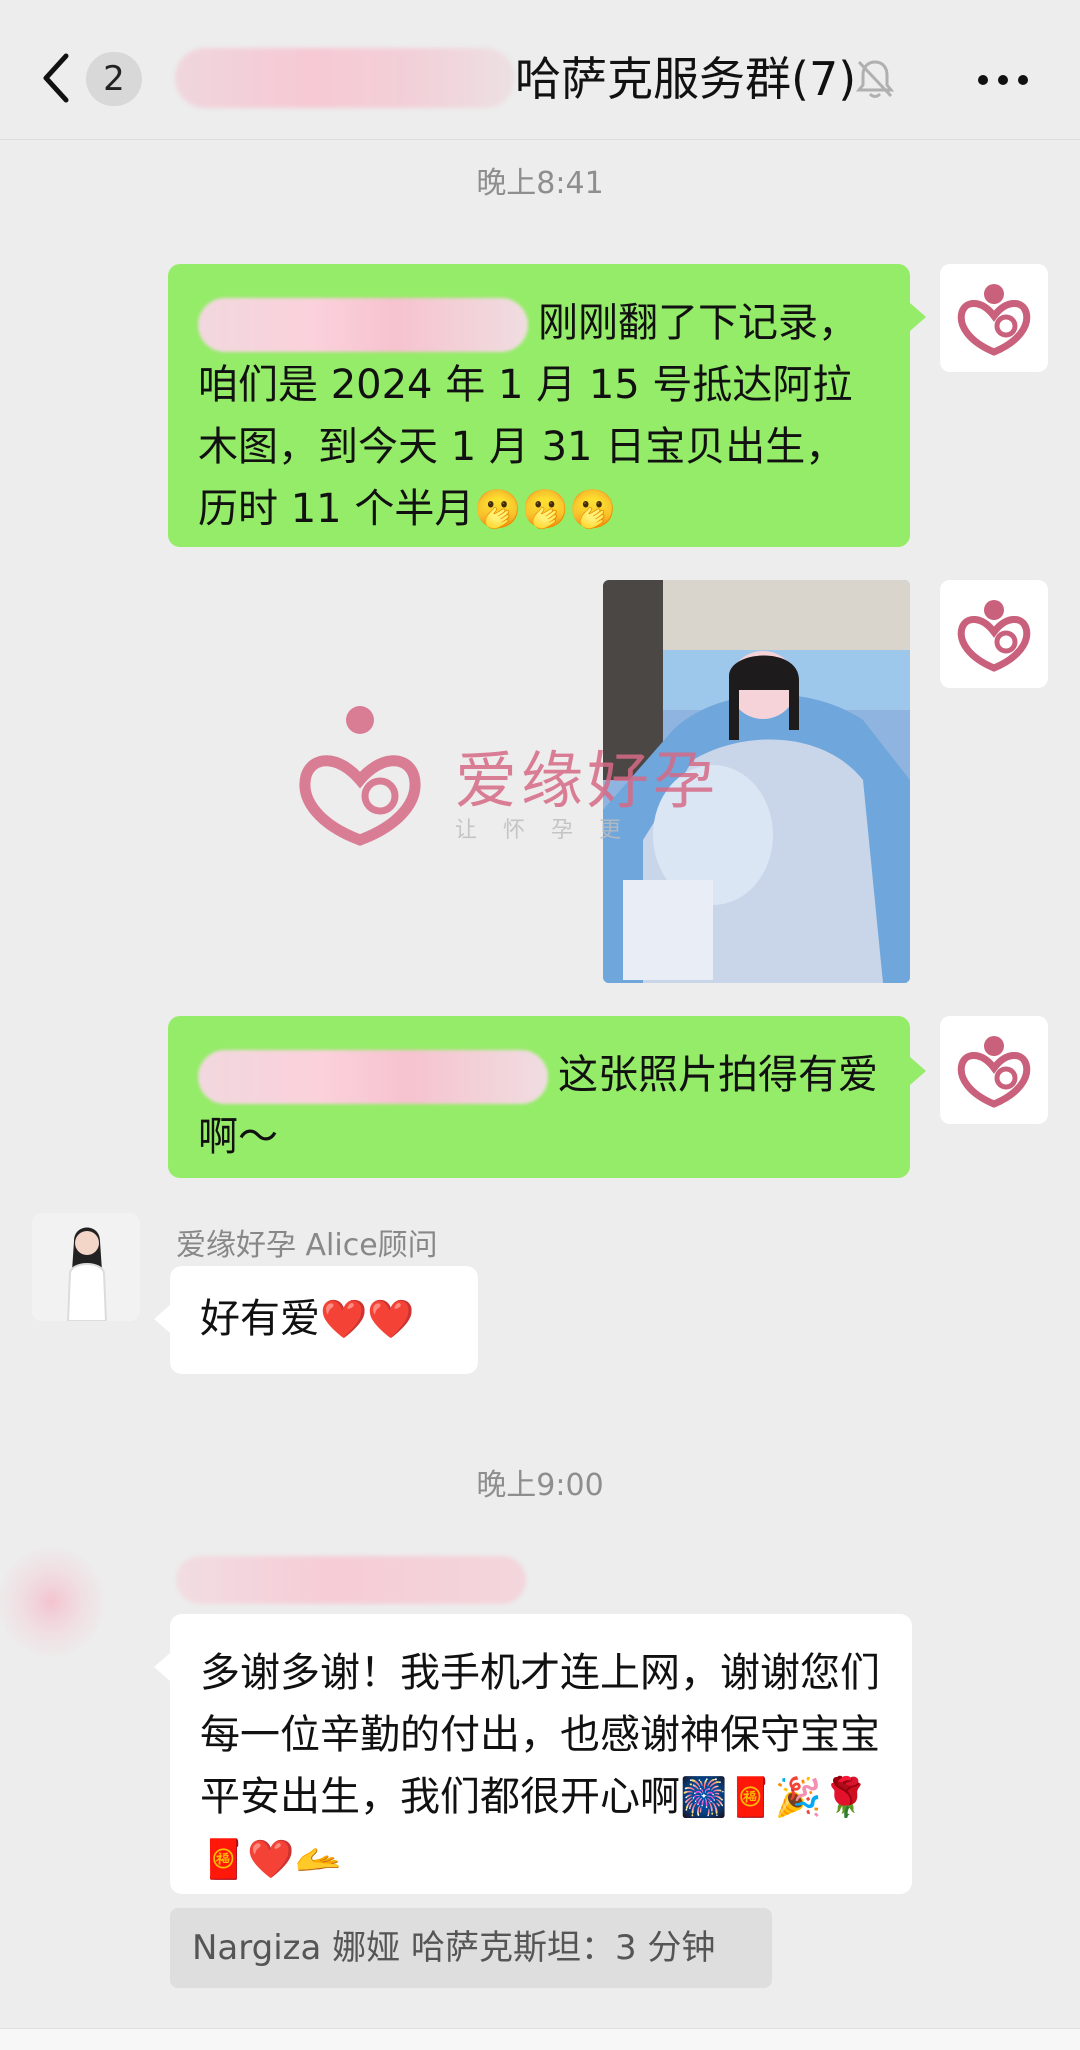  Describe the element at coordinates (875, 79) in the screenshot. I see `bell-off-icon` at that location.